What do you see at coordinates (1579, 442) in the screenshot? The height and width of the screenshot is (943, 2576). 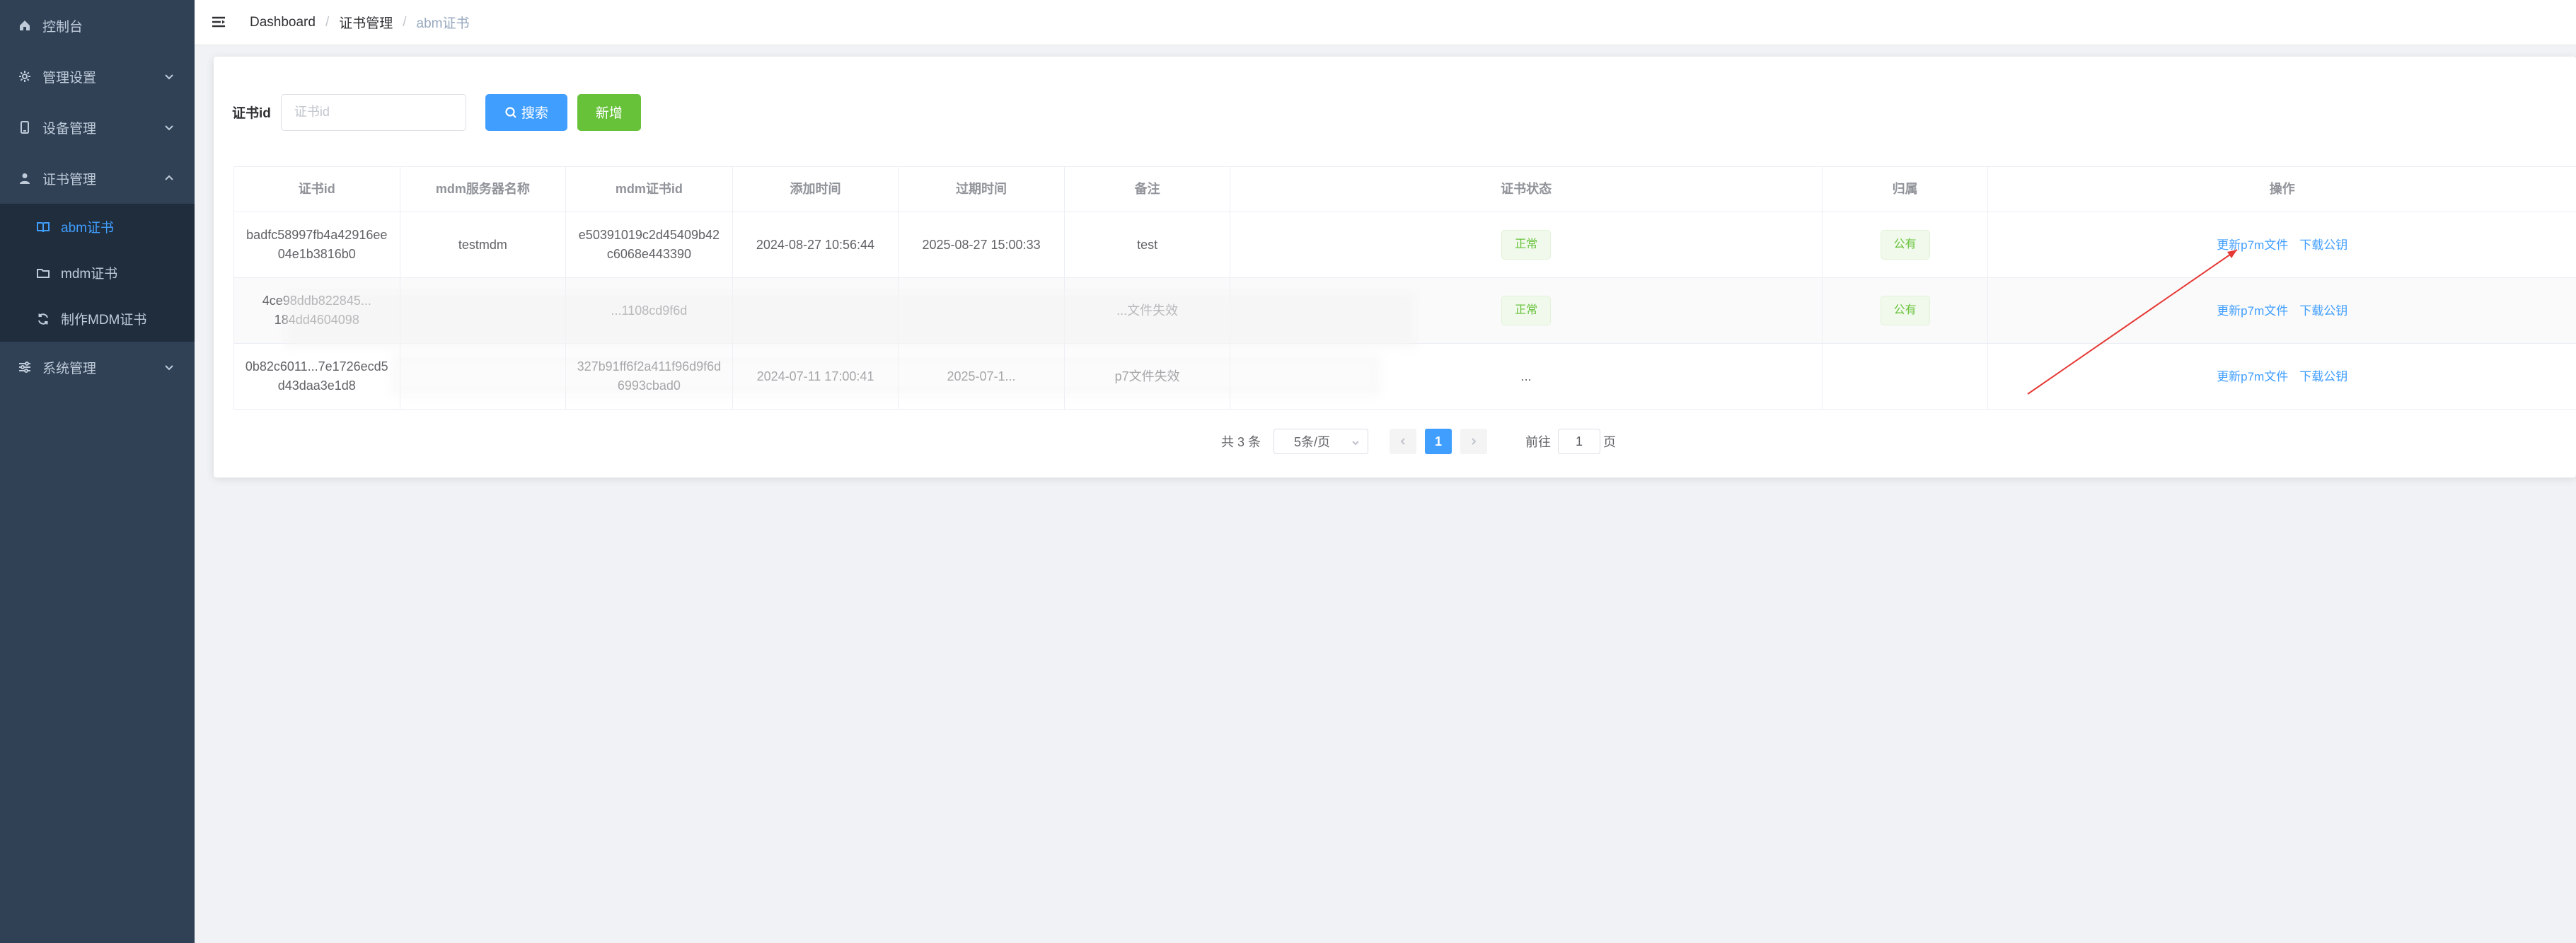 I see `goto-page-input` at bounding box center [1579, 442].